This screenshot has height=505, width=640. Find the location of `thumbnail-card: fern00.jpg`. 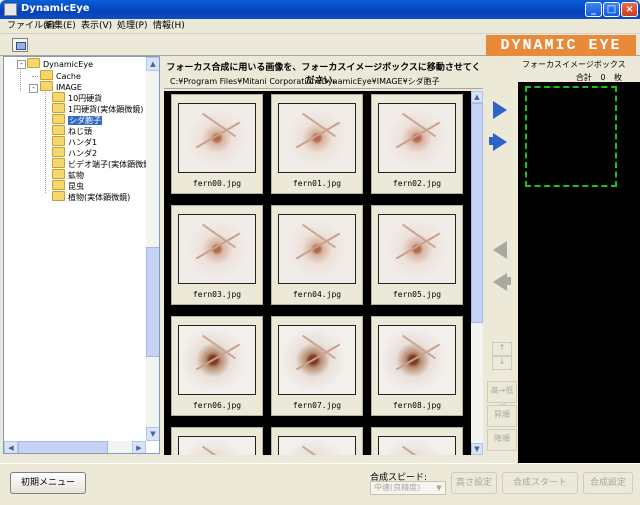

thumbnail-card: fern00.jpg is located at coordinates (217, 144).